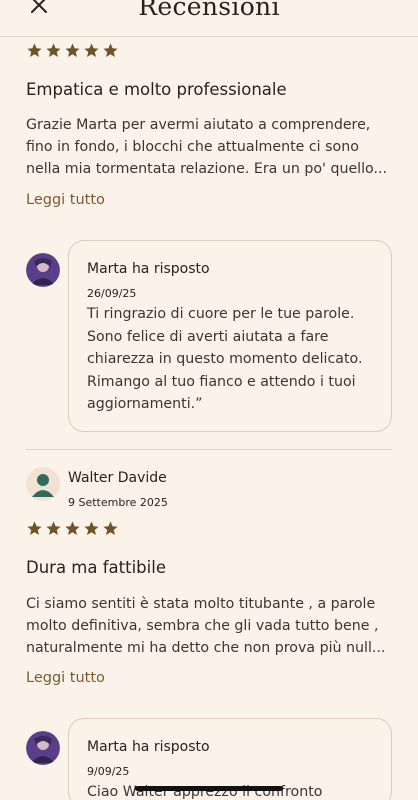 The width and height of the screenshot is (418, 800). I want to click on review-title: Dura ma fattibile, so click(96, 567).